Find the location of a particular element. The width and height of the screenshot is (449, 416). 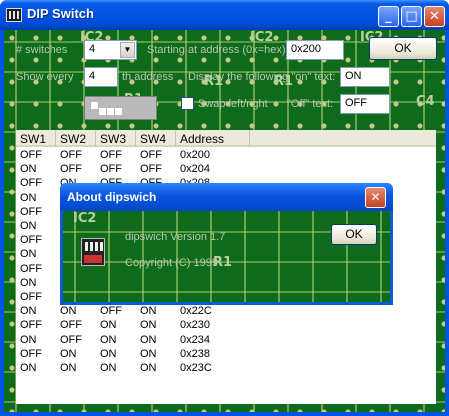

address-cell: 0x22C is located at coordinates (196, 311).